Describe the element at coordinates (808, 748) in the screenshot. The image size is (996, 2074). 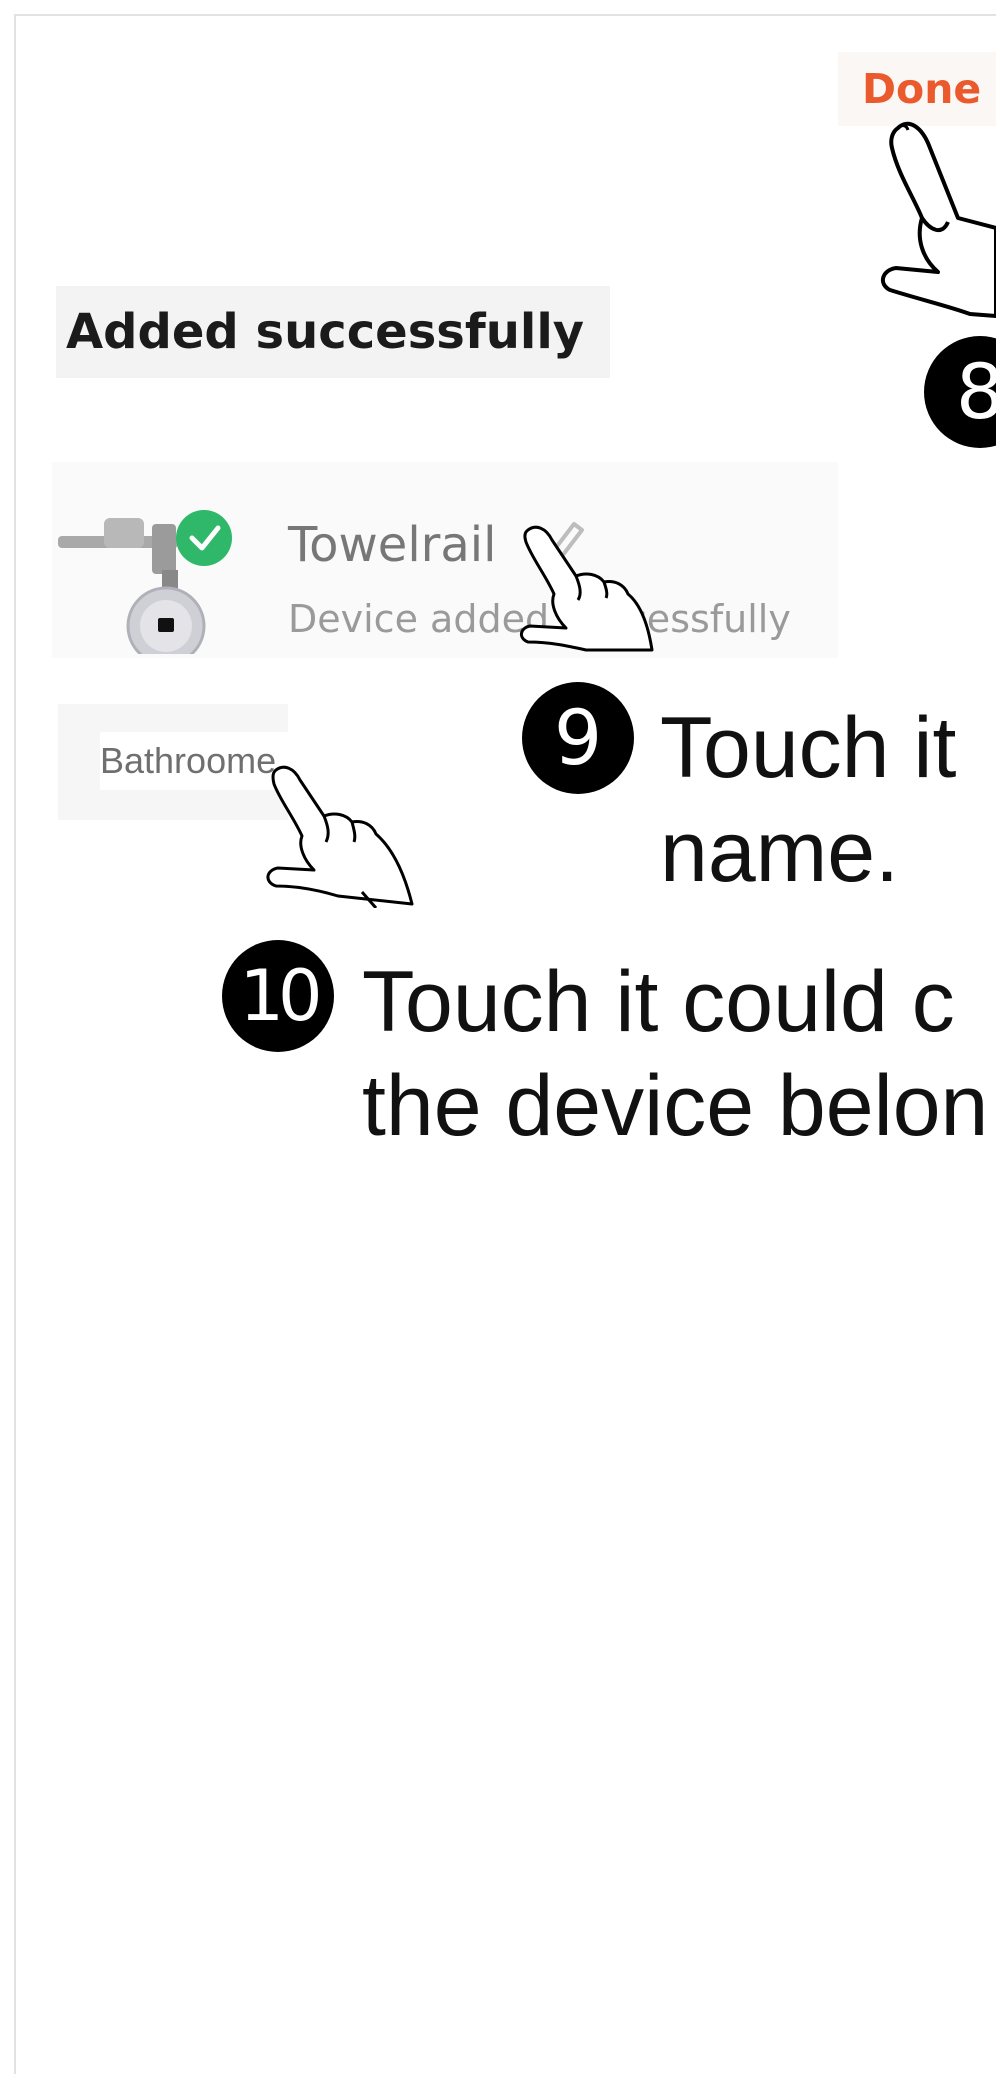
I see `step-9-line-1: Touch it` at that location.